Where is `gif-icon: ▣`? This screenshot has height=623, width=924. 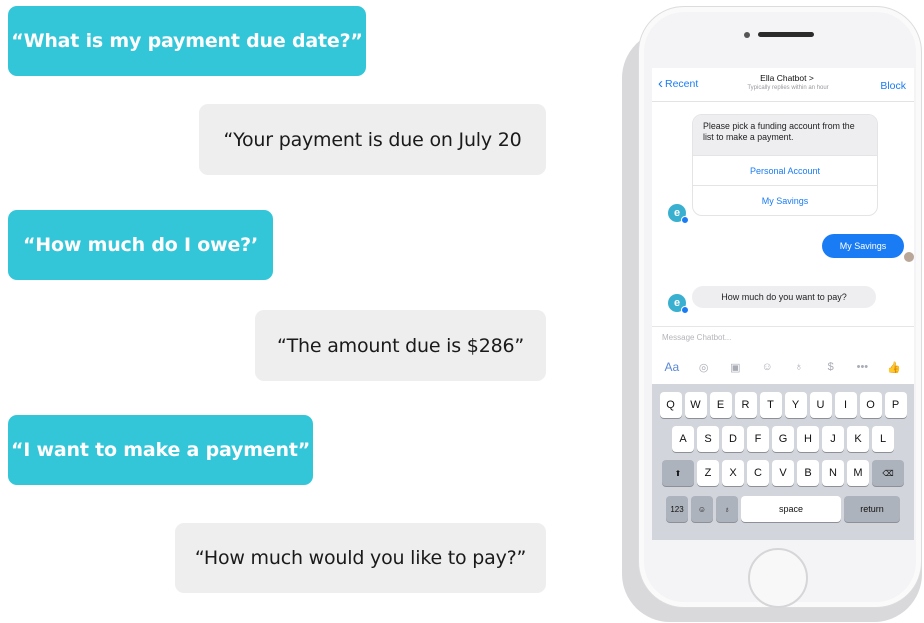 gif-icon: ▣ is located at coordinates (735, 367).